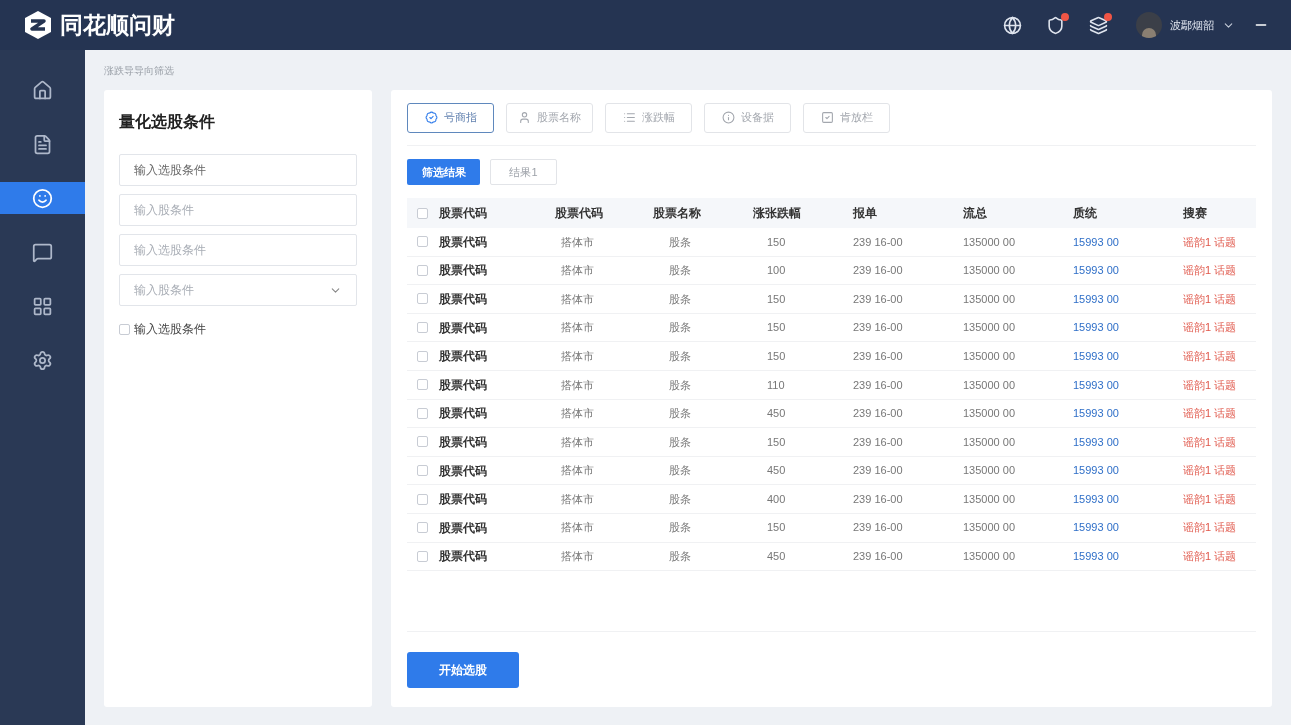 This screenshot has height=725, width=1291. I want to click on breadcrumb: 涨跌导导向筛选, so click(688, 70).